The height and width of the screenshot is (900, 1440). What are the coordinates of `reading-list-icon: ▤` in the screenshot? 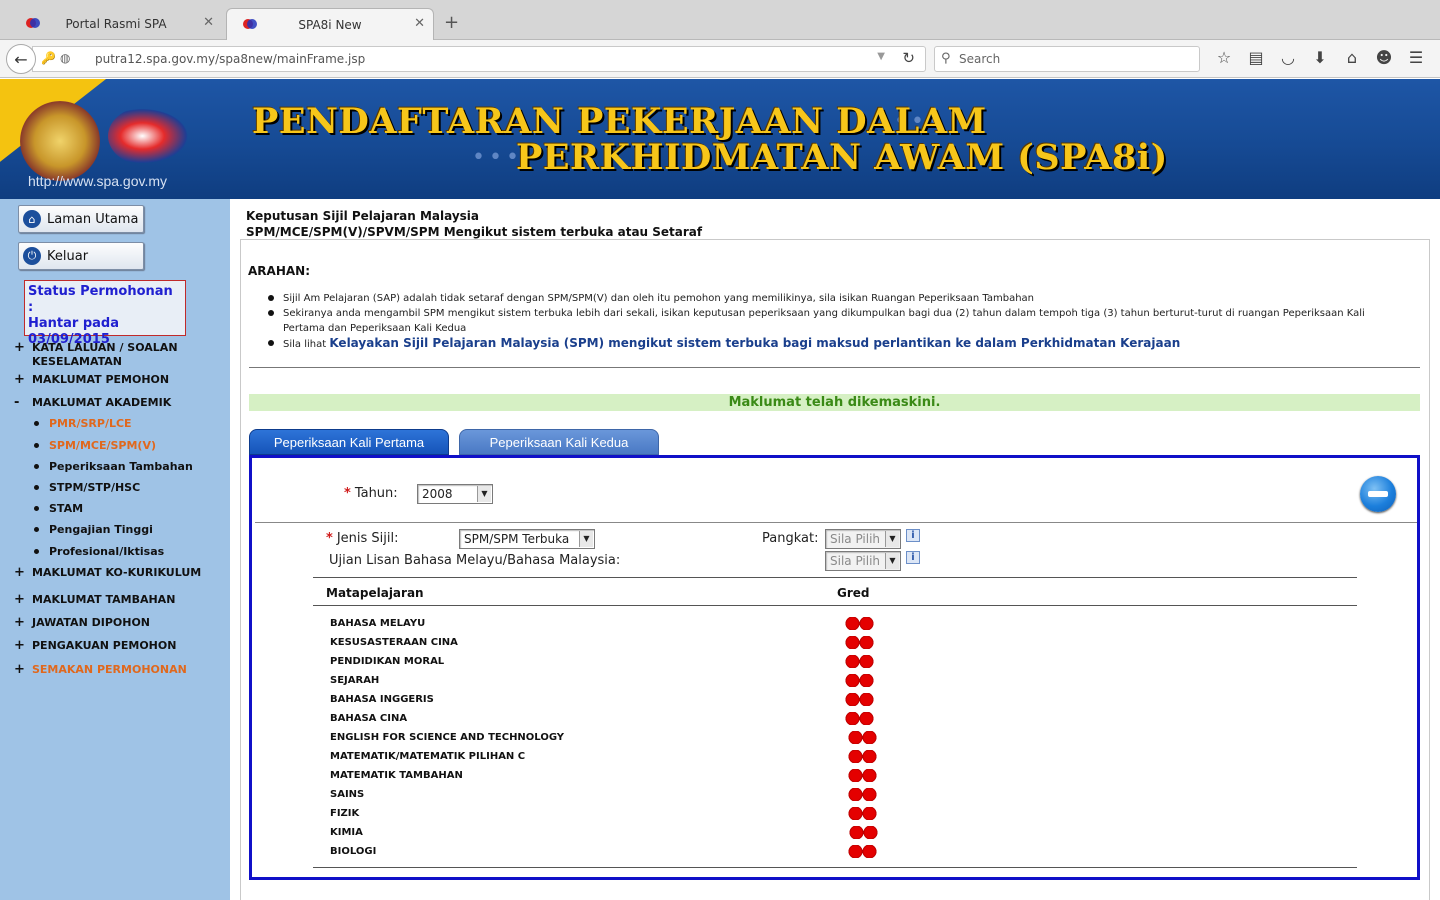 It's located at (1256, 57).